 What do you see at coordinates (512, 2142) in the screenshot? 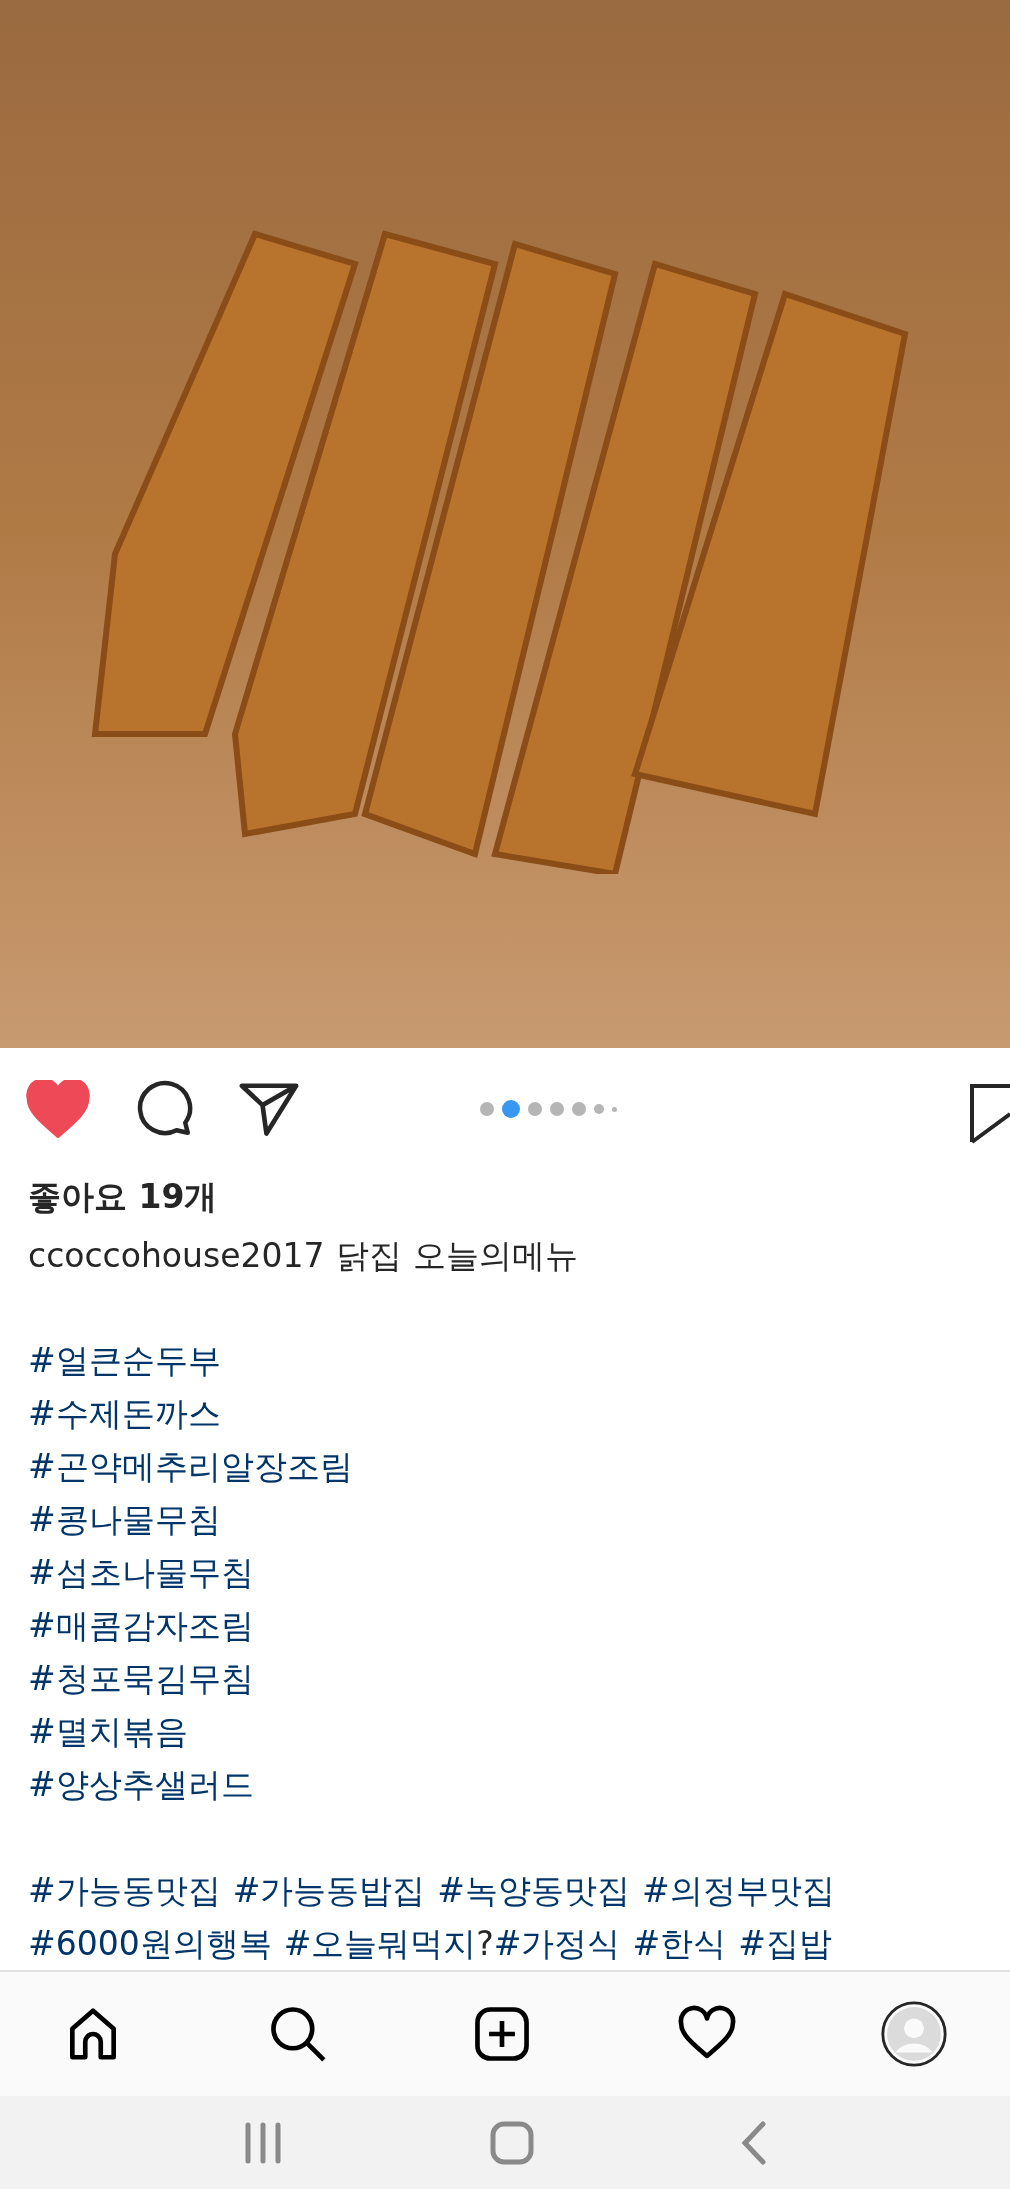
I see `home-button-icon` at bounding box center [512, 2142].